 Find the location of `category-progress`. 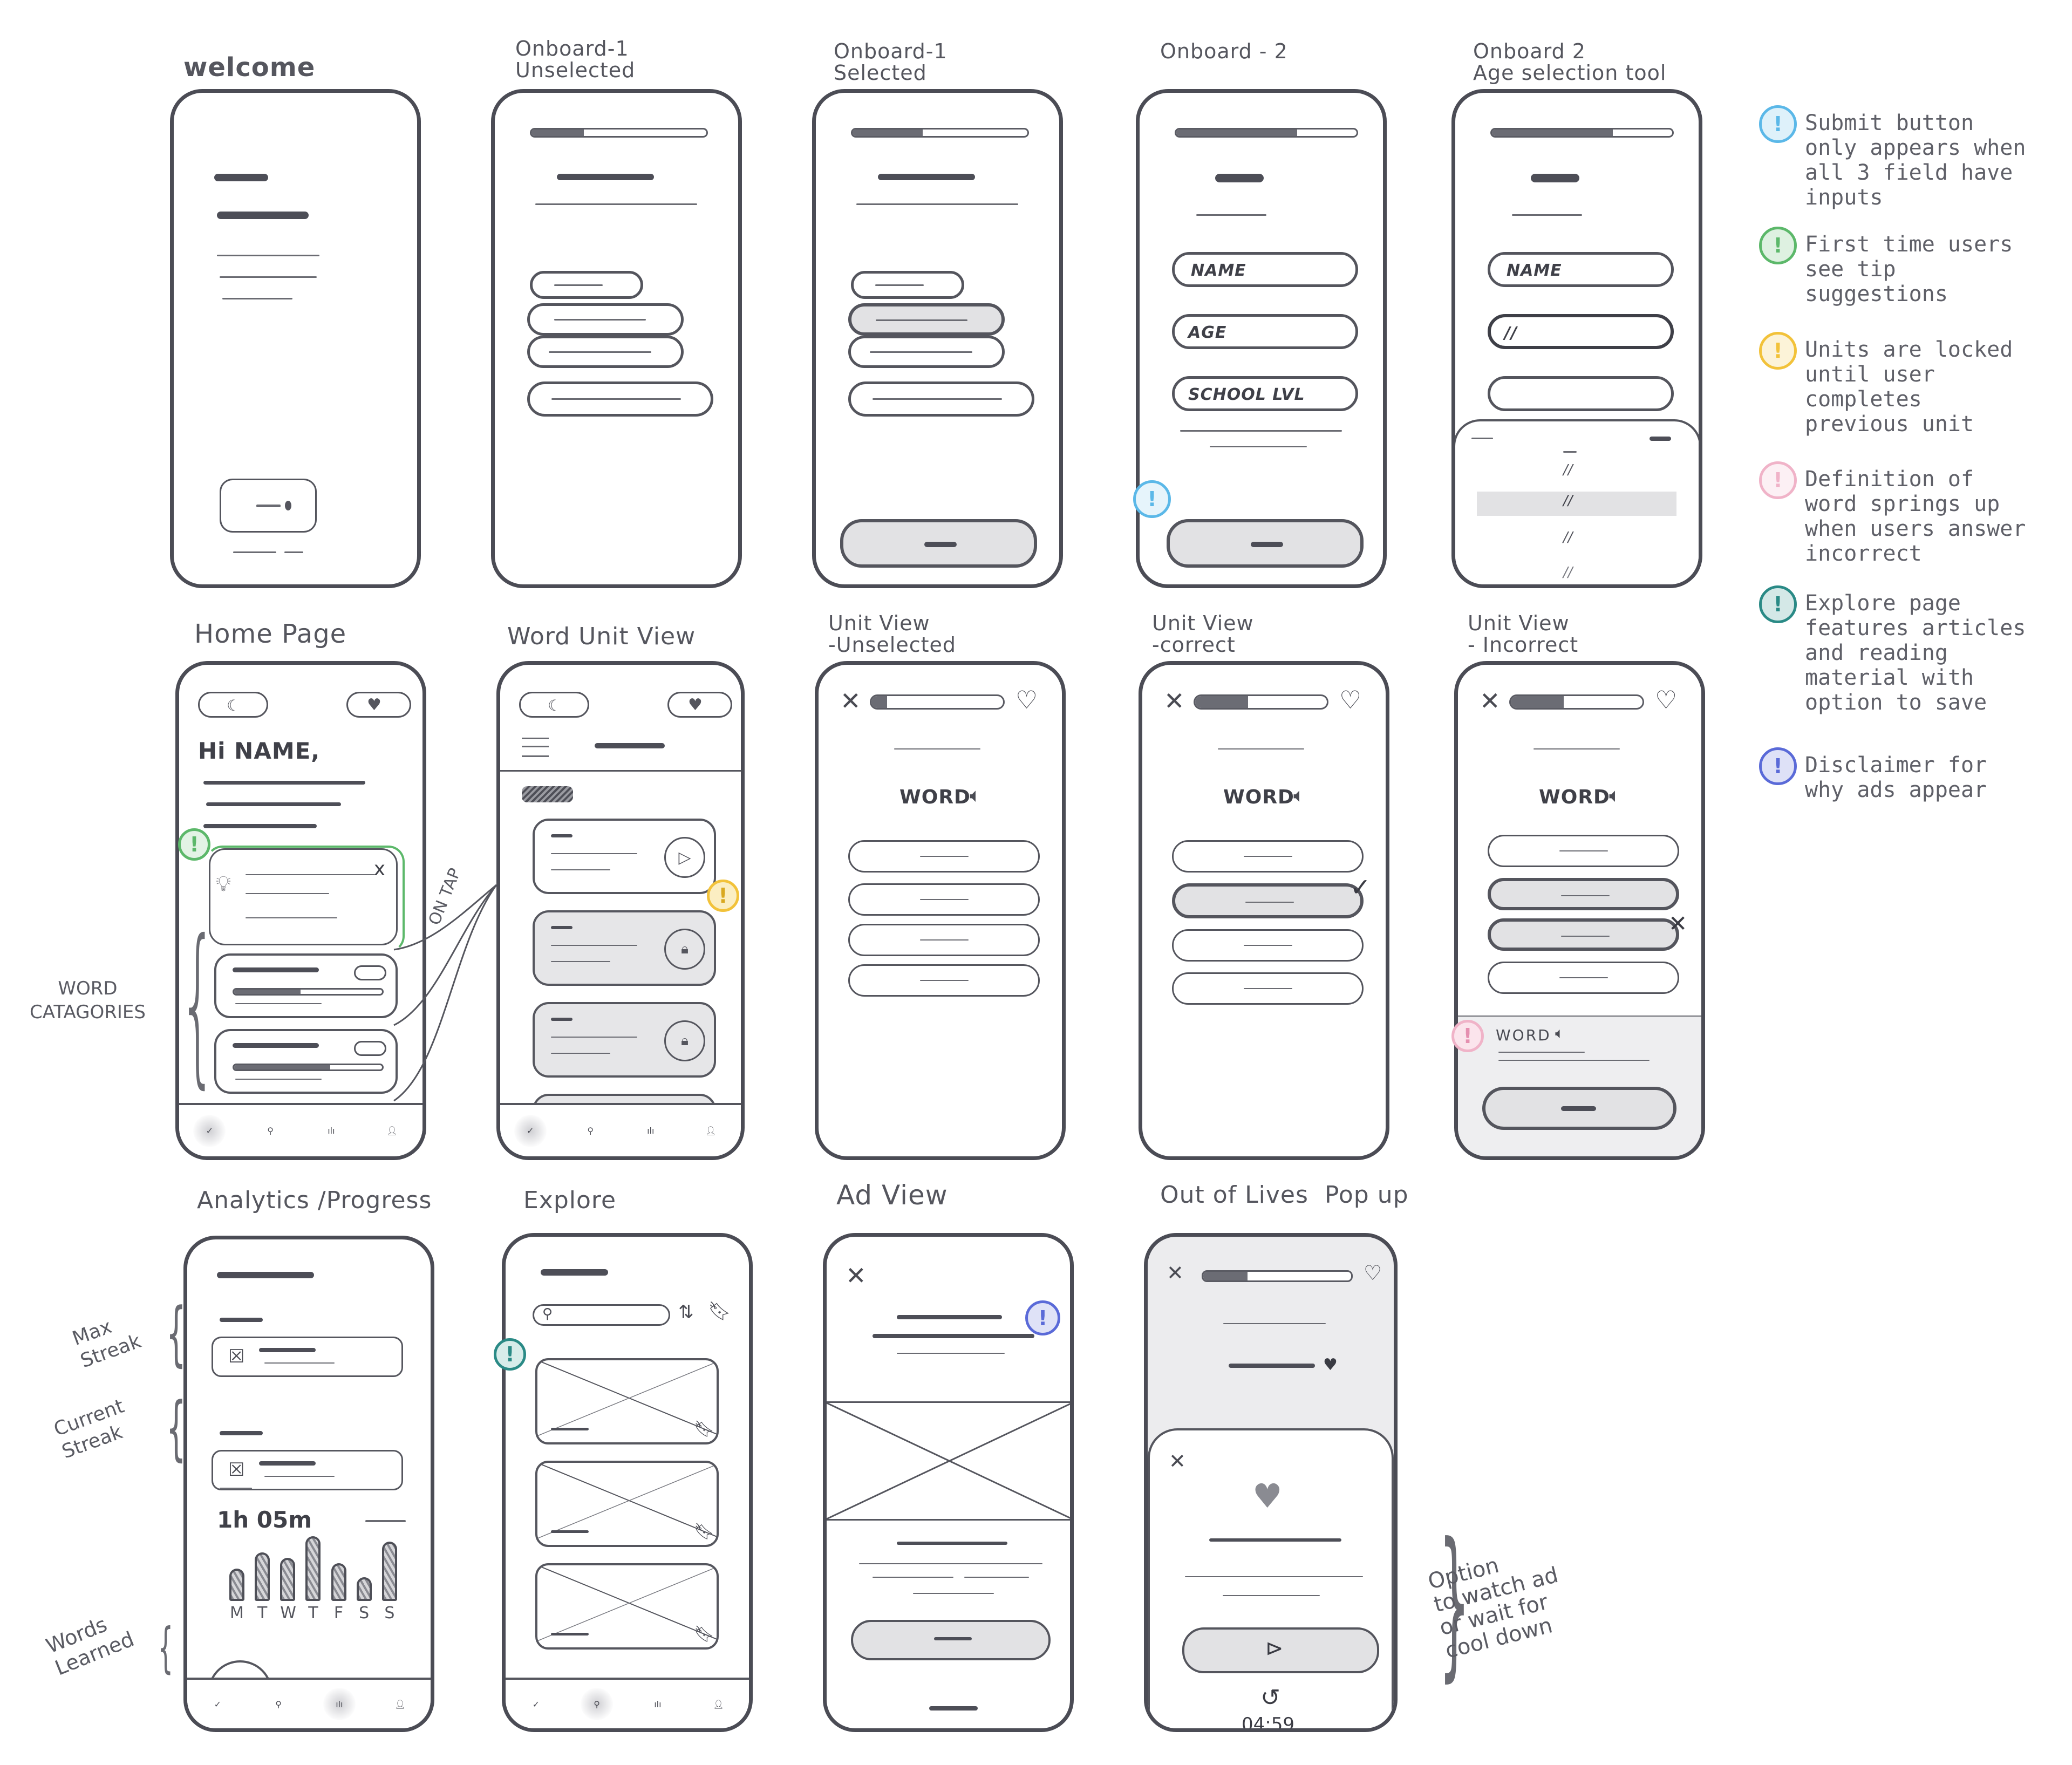

category-progress is located at coordinates (308, 1067).